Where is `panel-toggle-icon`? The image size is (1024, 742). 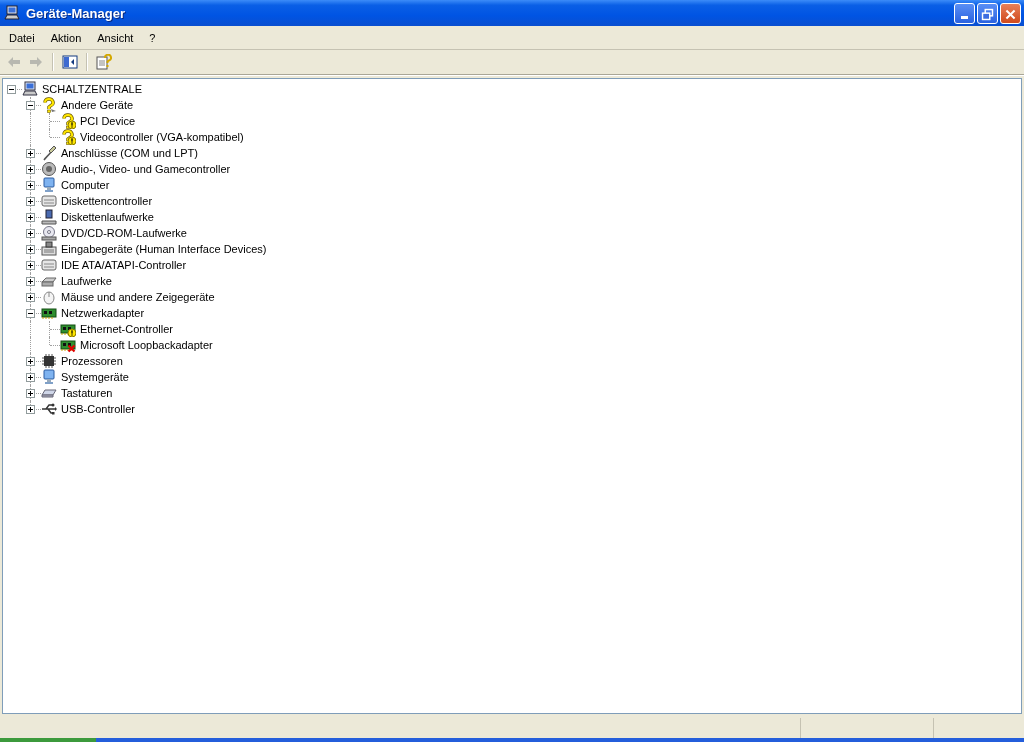 panel-toggle-icon is located at coordinates (69, 62).